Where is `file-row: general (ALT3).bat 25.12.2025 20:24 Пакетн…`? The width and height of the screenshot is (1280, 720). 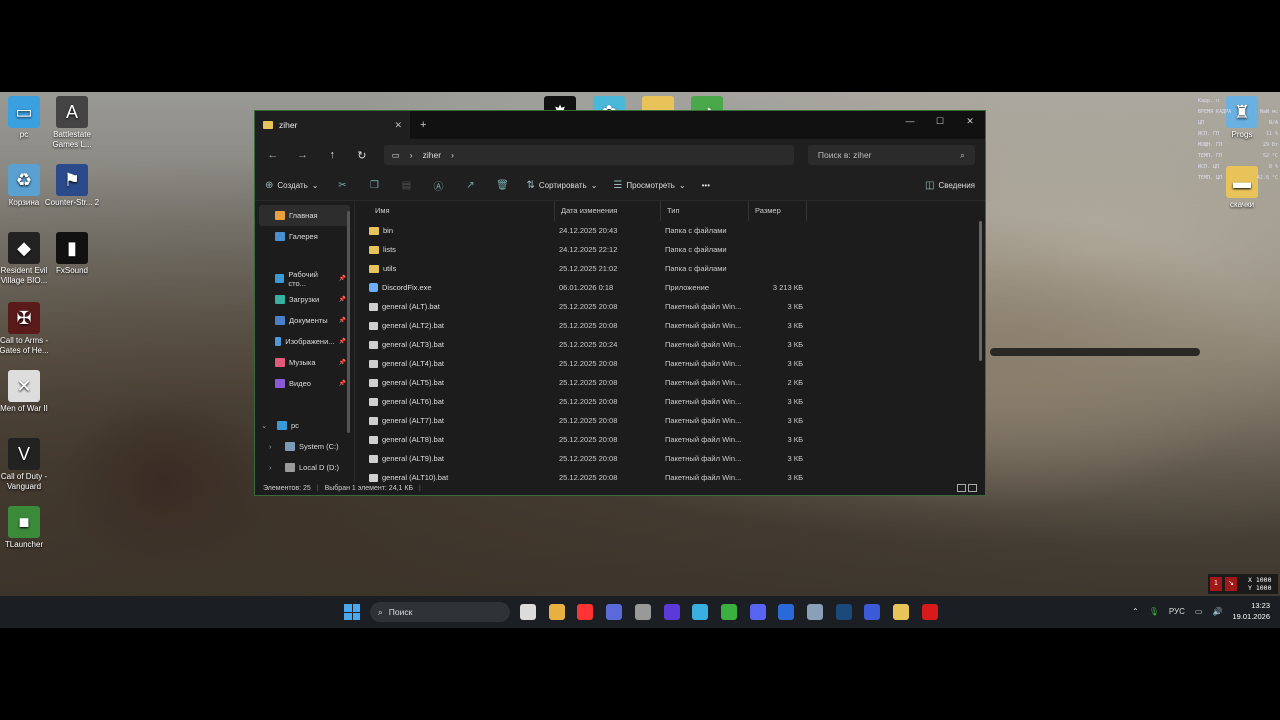 file-row: general (ALT3).bat 25.12.2025 20:24 Пакетн… is located at coordinates (670, 344).